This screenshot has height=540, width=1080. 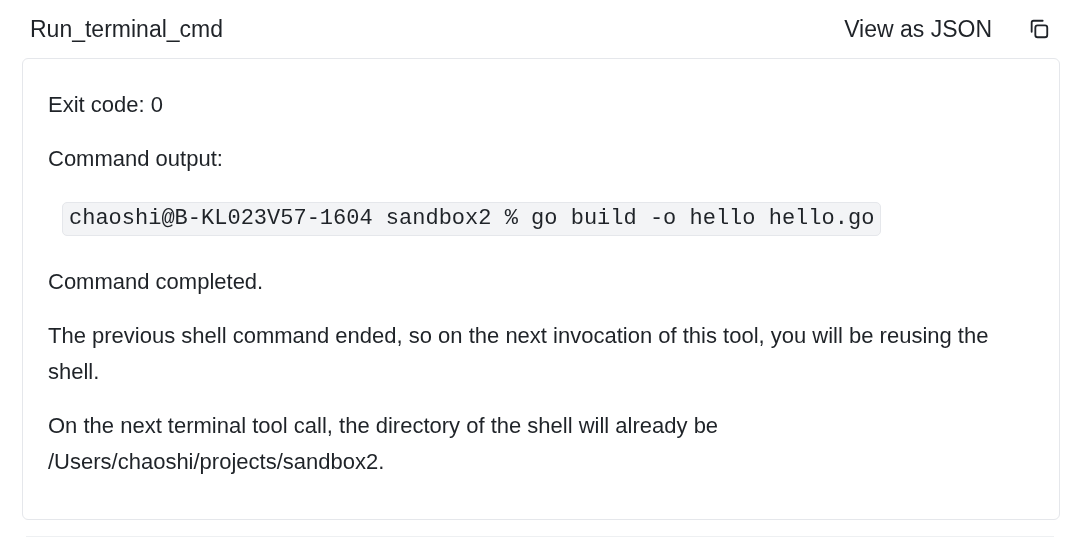 What do you see at coordinates (384, 444) in the screenshot?
I see `output-paragraph: On the next terminal tool call, the directory of the shell will already be /Users/chaoshi/projects/sandbox2.` at bounding box center [384, 444].